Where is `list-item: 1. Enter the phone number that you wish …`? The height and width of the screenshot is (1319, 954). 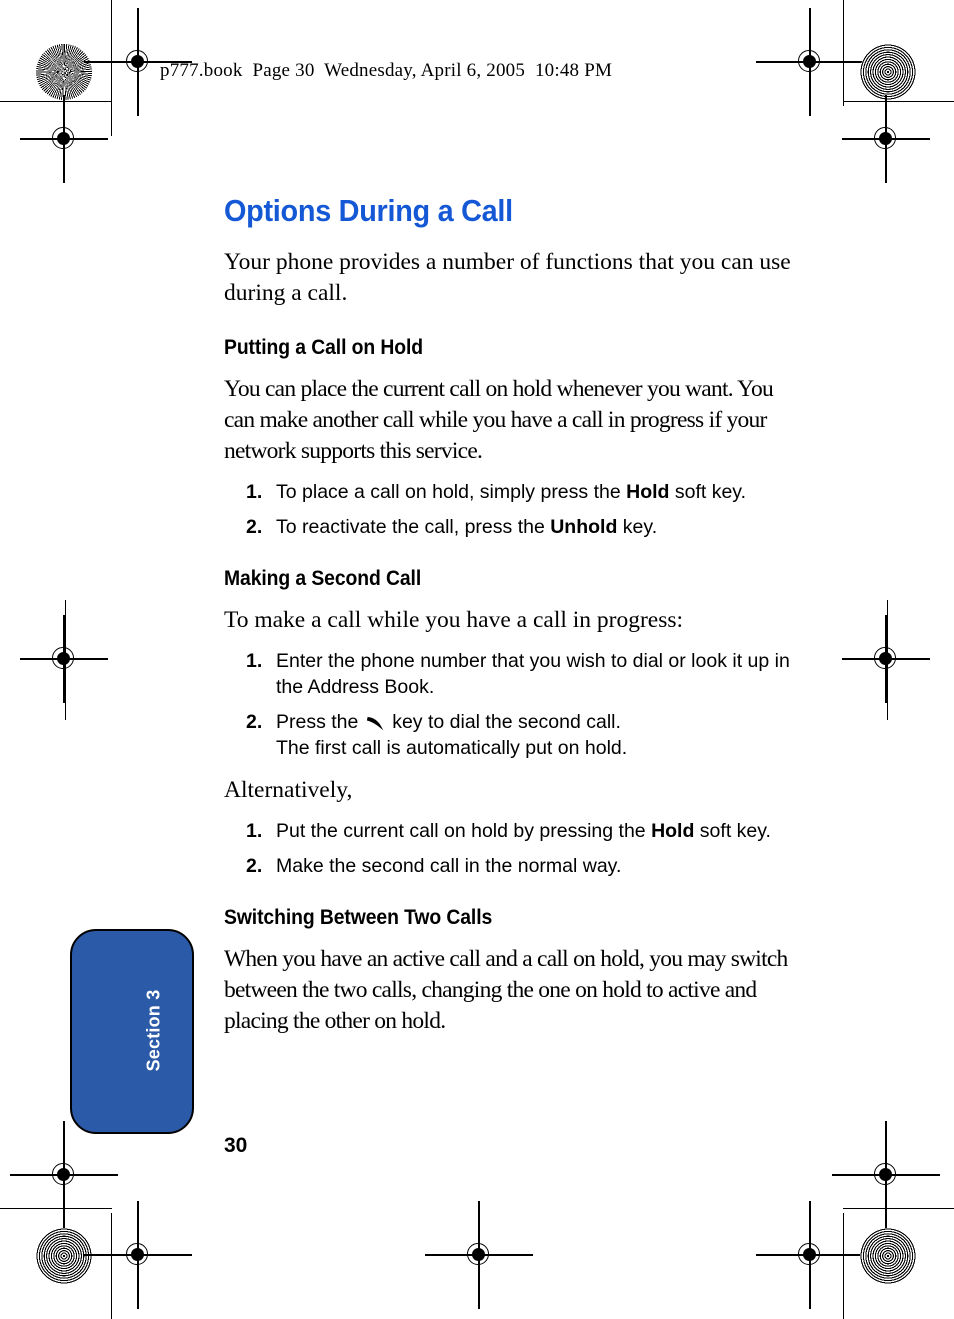 list-item: 1. Enter the phone number that you wish … is located at coordinates (514, 674).